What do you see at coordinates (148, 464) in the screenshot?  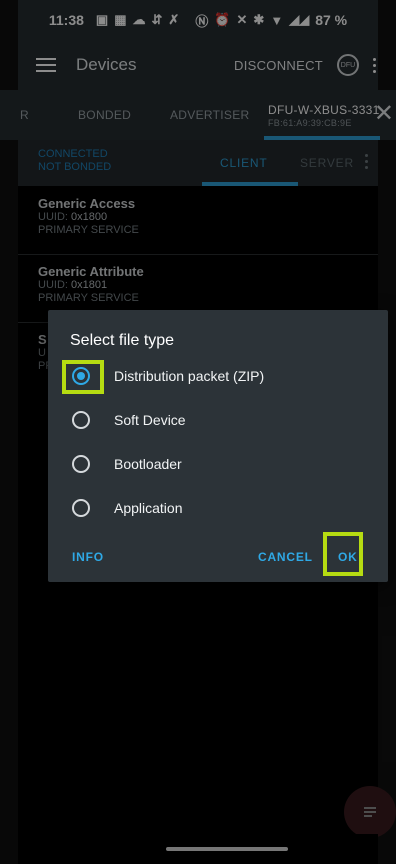 I see `option-label: Bootloader` at bounding box center [148, 464].